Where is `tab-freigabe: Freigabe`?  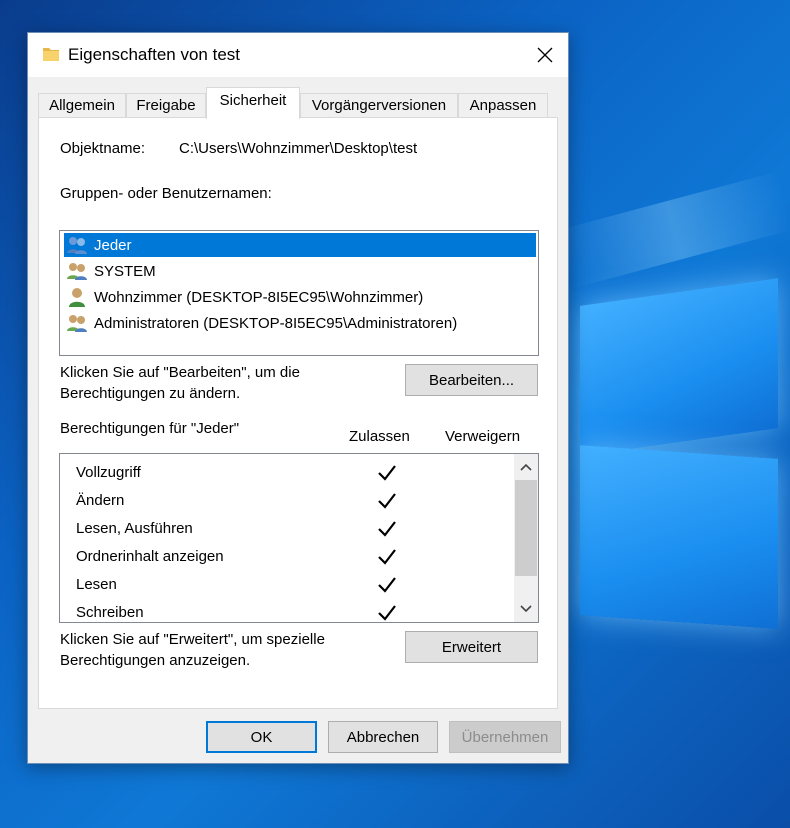
tab-freigabe: Freigabe is located at coordinates (166, 105).